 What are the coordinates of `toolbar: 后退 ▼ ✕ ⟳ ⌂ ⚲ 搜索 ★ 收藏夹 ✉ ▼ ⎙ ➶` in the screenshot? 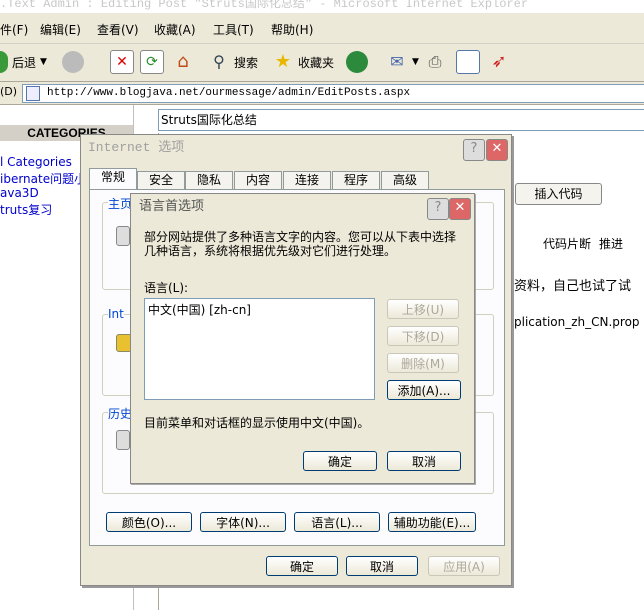 It's located at (322, 63).